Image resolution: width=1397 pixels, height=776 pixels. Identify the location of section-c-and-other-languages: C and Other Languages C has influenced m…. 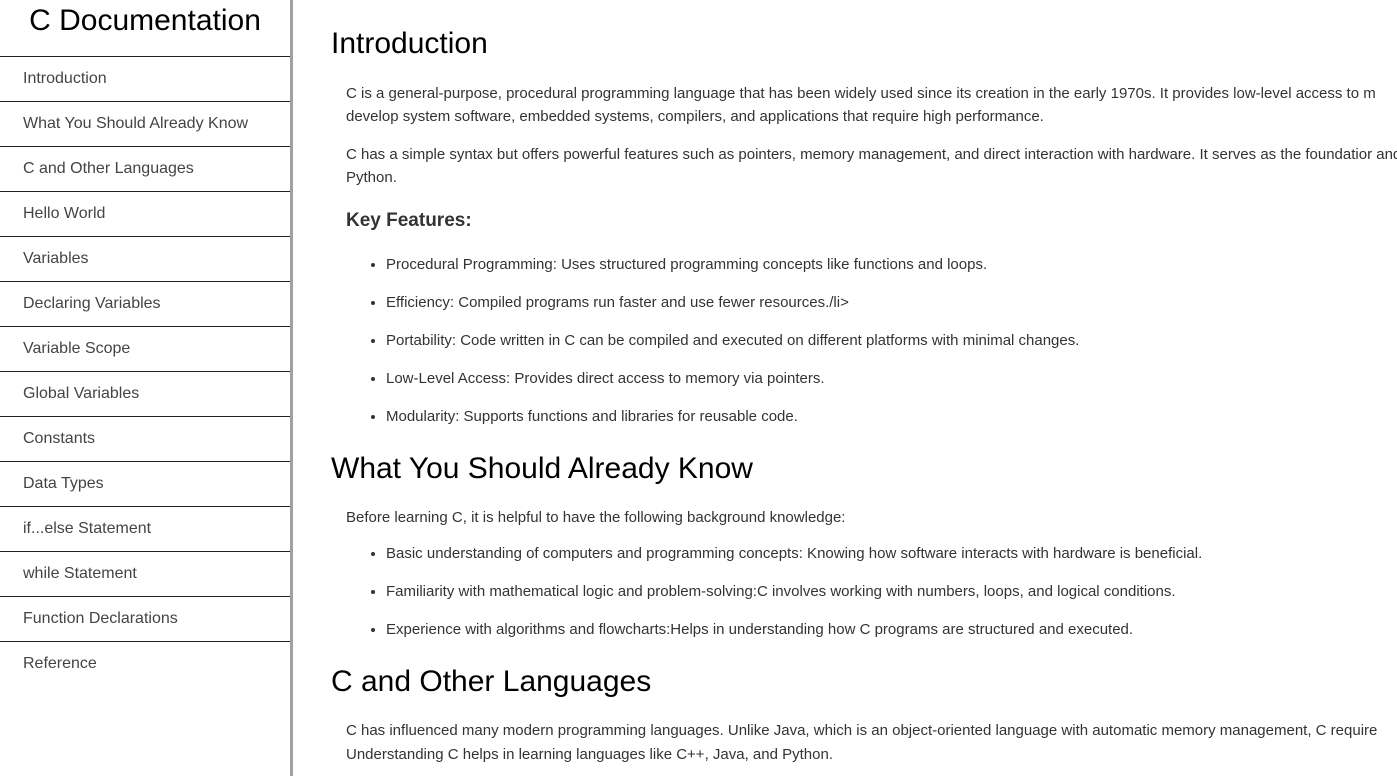
(864, 716).